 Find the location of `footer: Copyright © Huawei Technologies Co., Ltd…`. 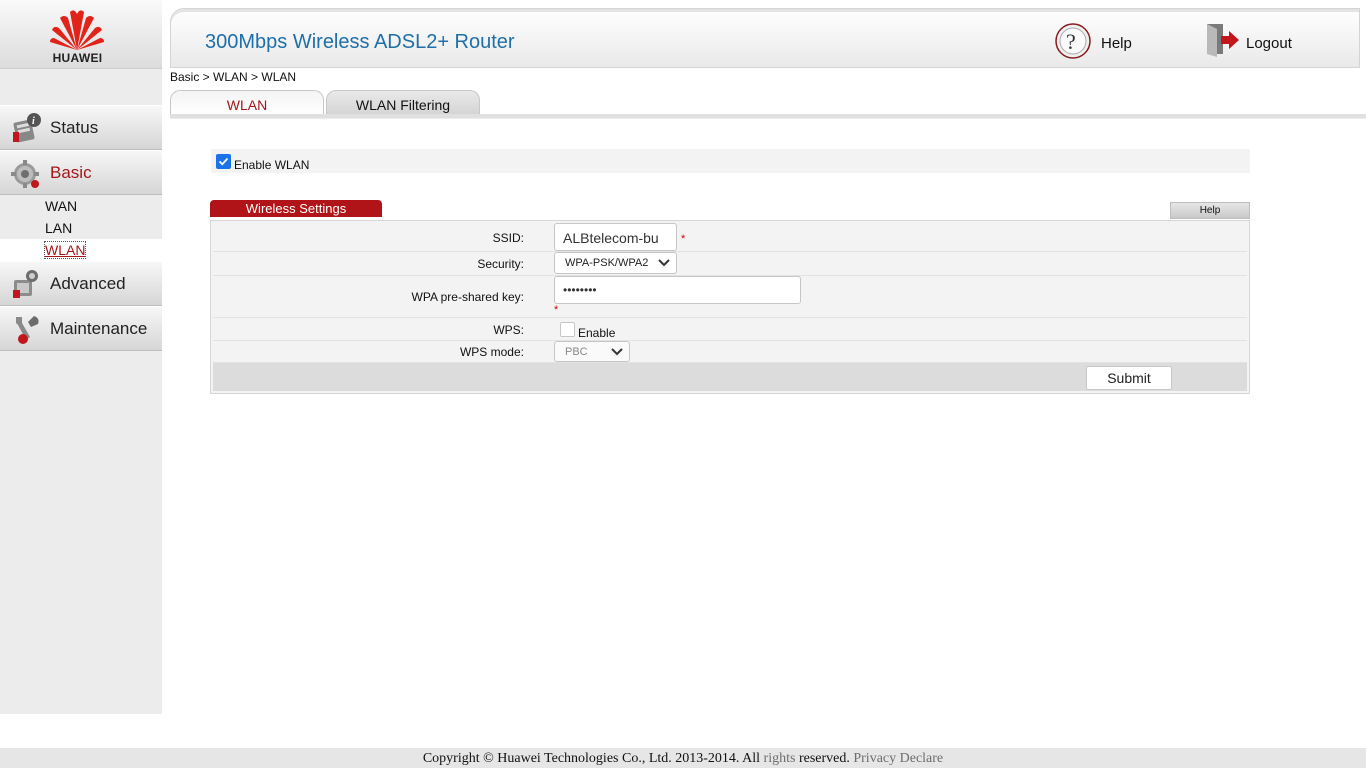

footer: Copyright © Huawei Technologies Co., Ltd… is located at coordinates (683, 758).